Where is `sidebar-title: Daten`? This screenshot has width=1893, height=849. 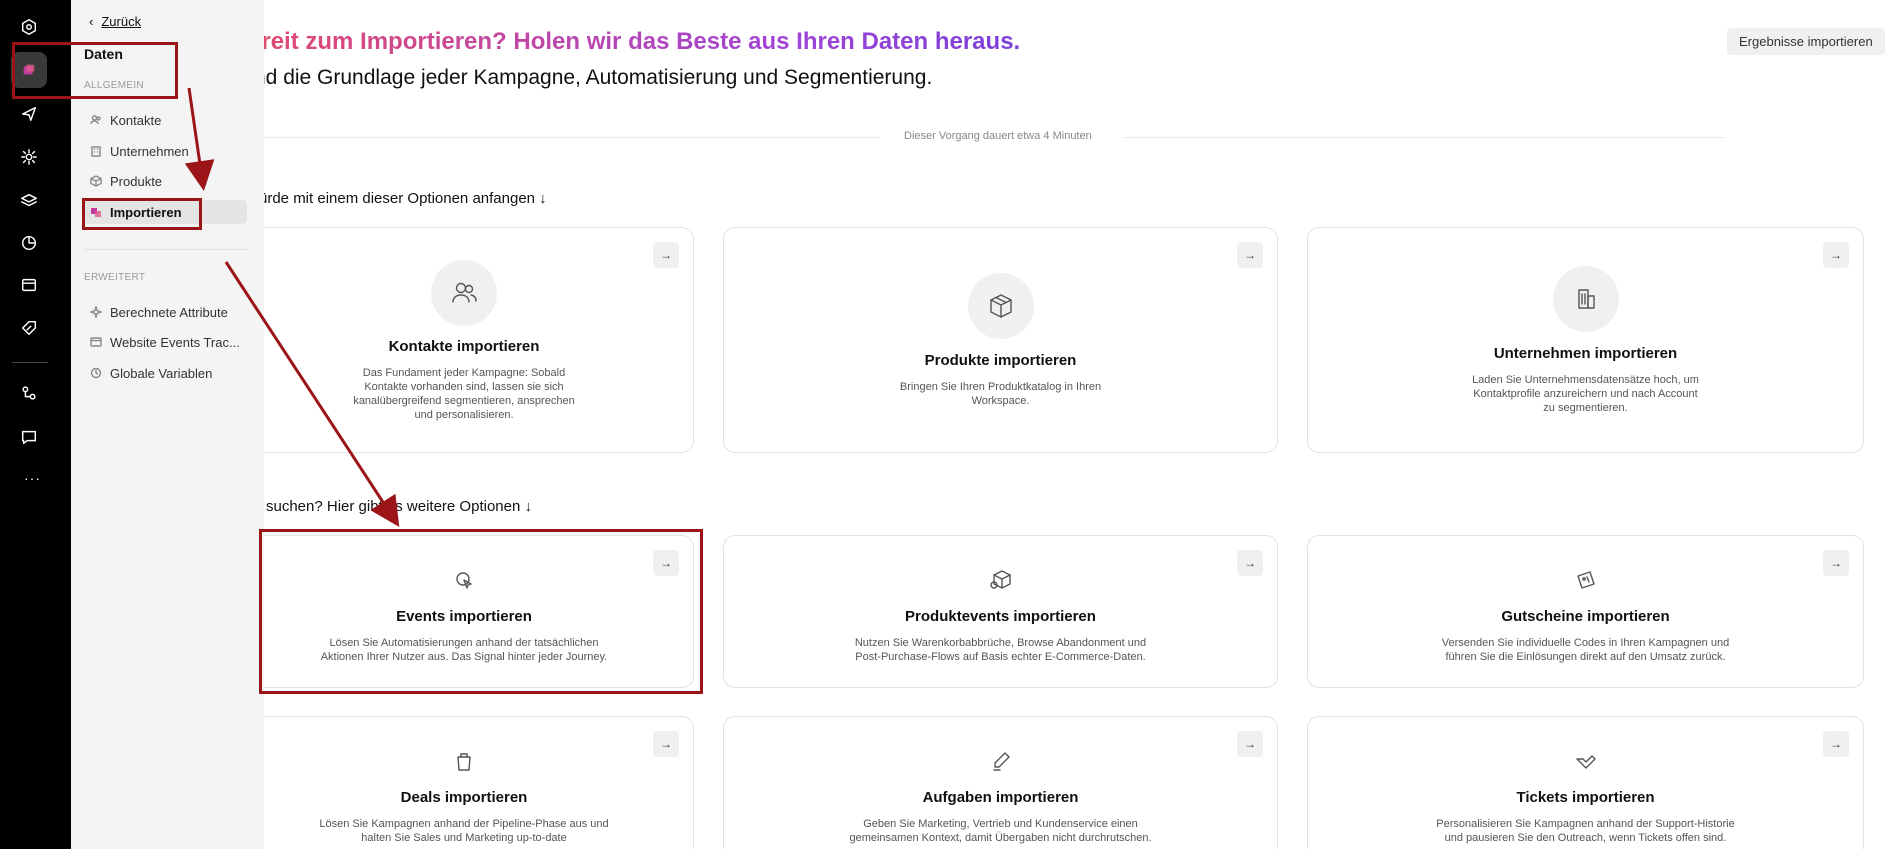
sidebar-title: Daten is located at coordinates (103, 54).